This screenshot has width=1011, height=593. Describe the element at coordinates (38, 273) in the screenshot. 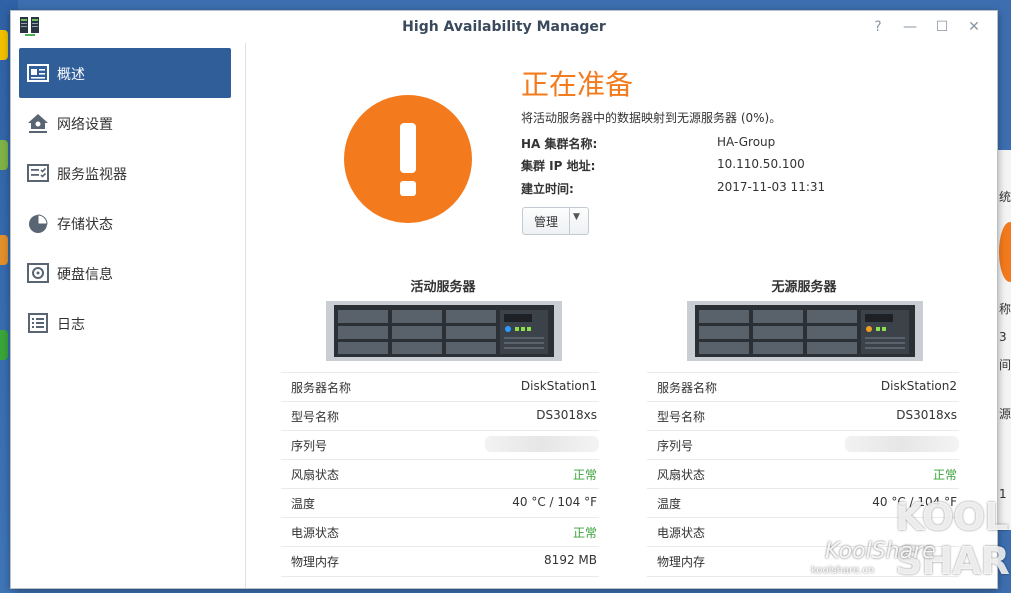

I see `disk-icon` at that location.